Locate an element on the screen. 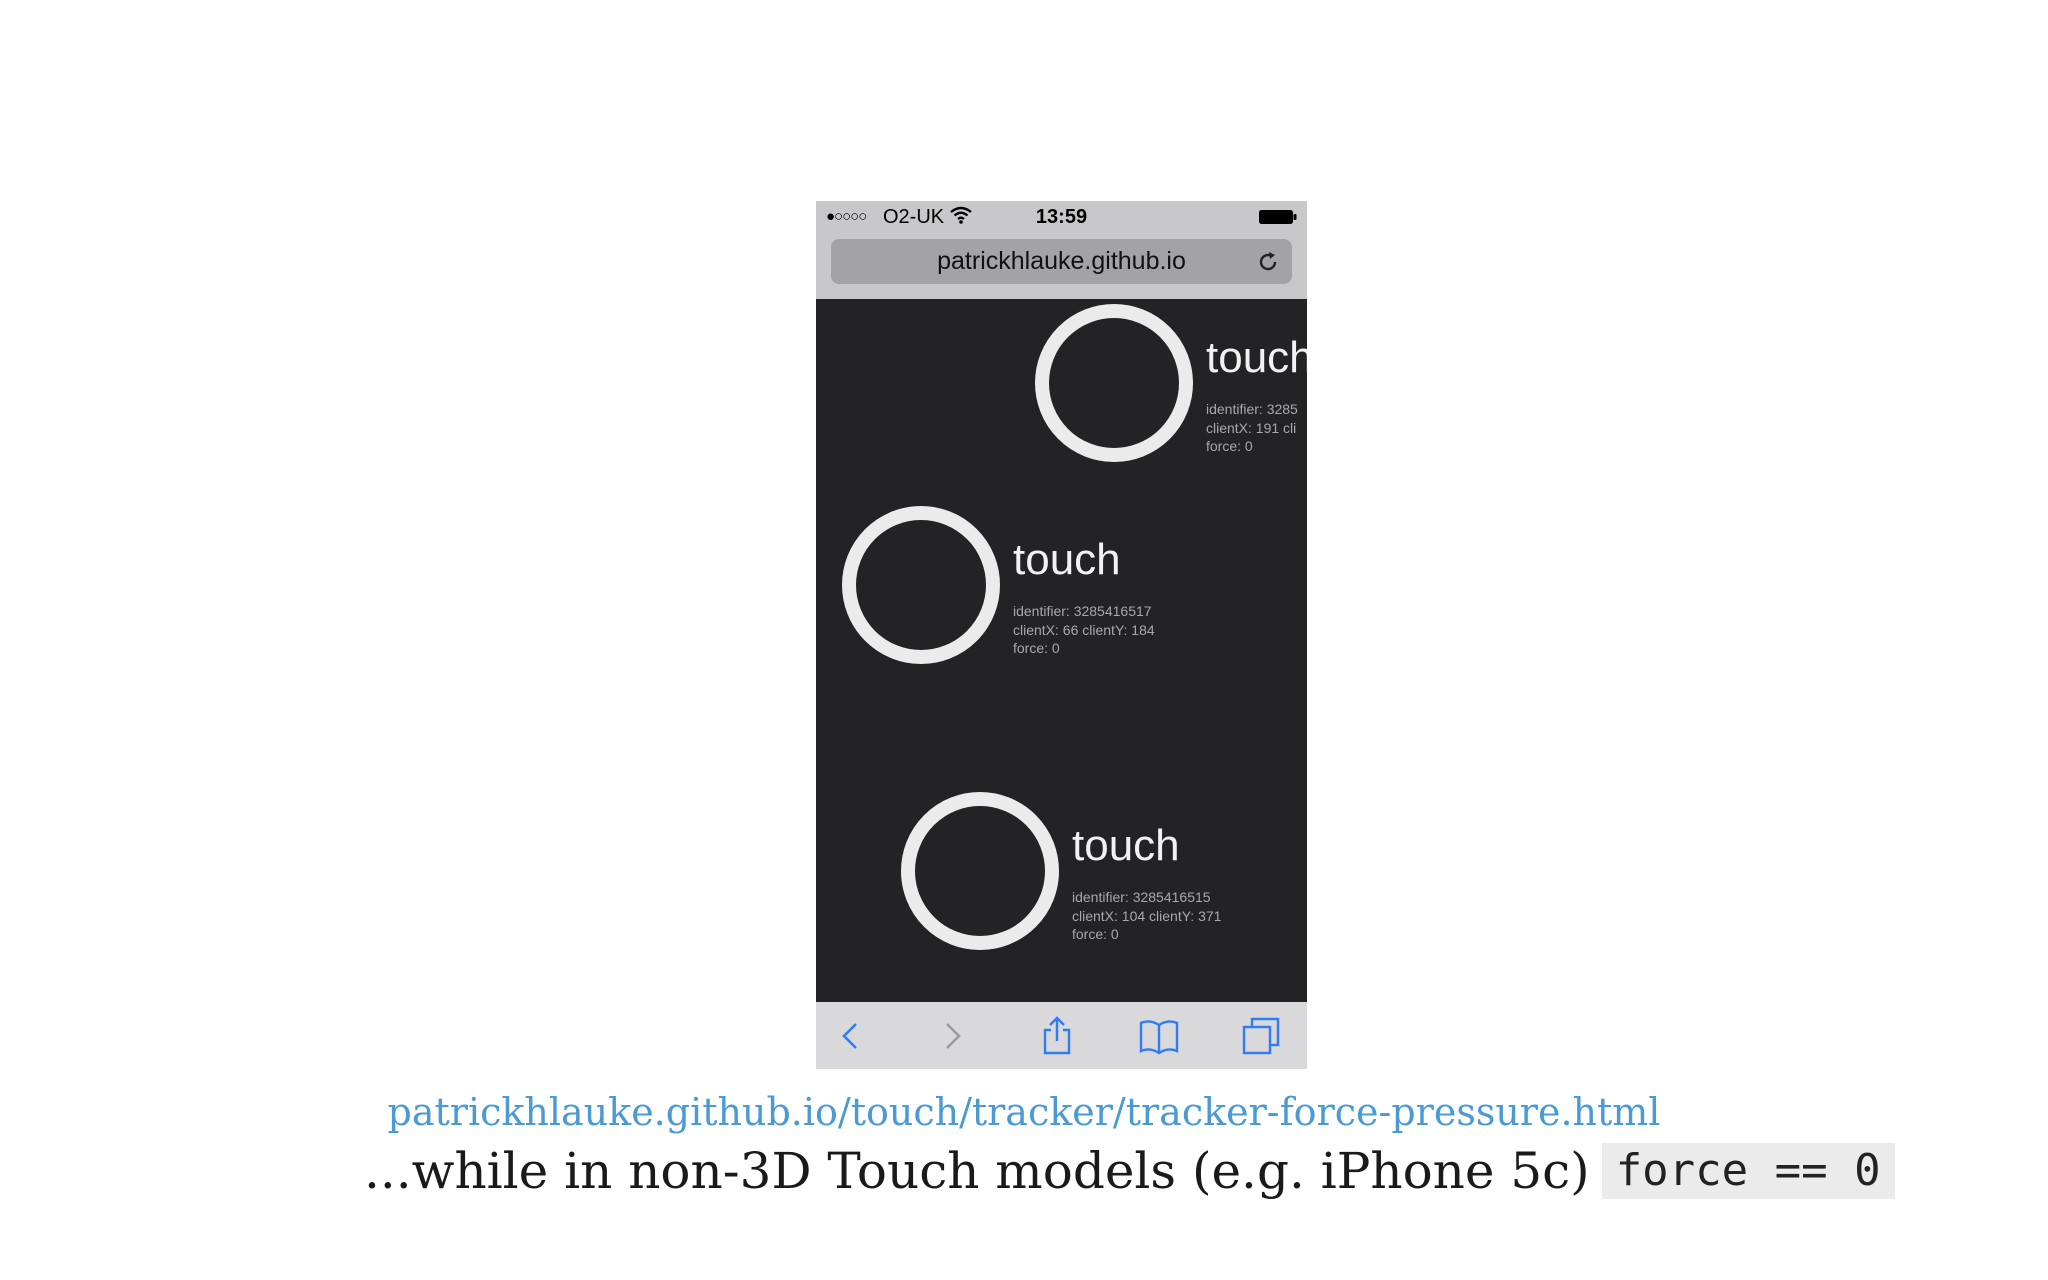  bookmarks-icon is located at coordinates (1159, 1036).